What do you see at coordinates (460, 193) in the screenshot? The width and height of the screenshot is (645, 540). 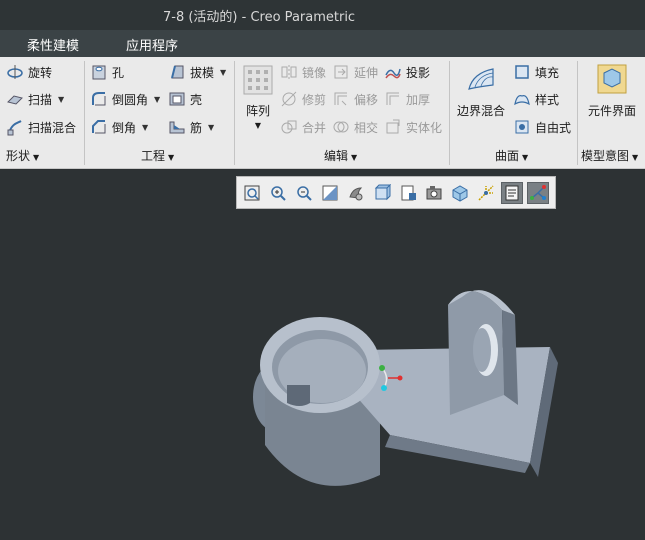 I see `datum-display-icon` at bounding box center [460, 193].